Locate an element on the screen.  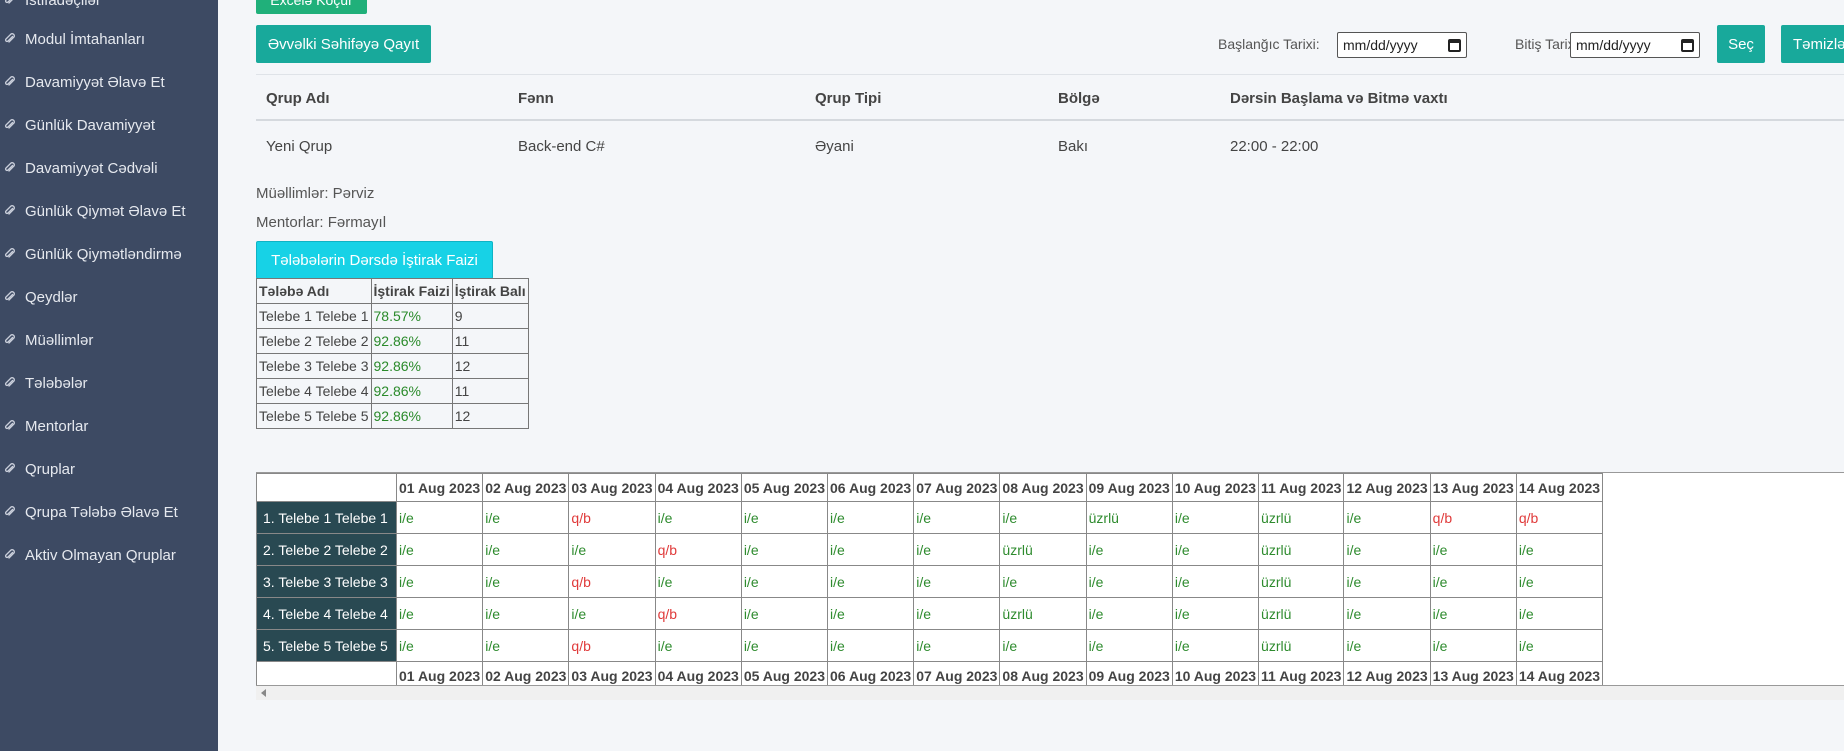
end-date-placeholder: mm/dd/yyyy is located at coordinates (1613, 45).